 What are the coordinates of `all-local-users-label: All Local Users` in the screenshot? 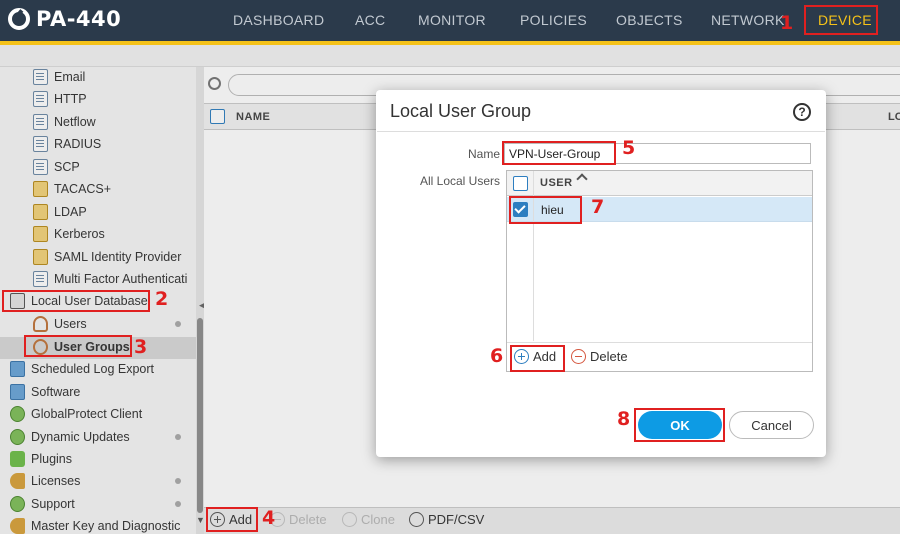 It's located at (459, 181).